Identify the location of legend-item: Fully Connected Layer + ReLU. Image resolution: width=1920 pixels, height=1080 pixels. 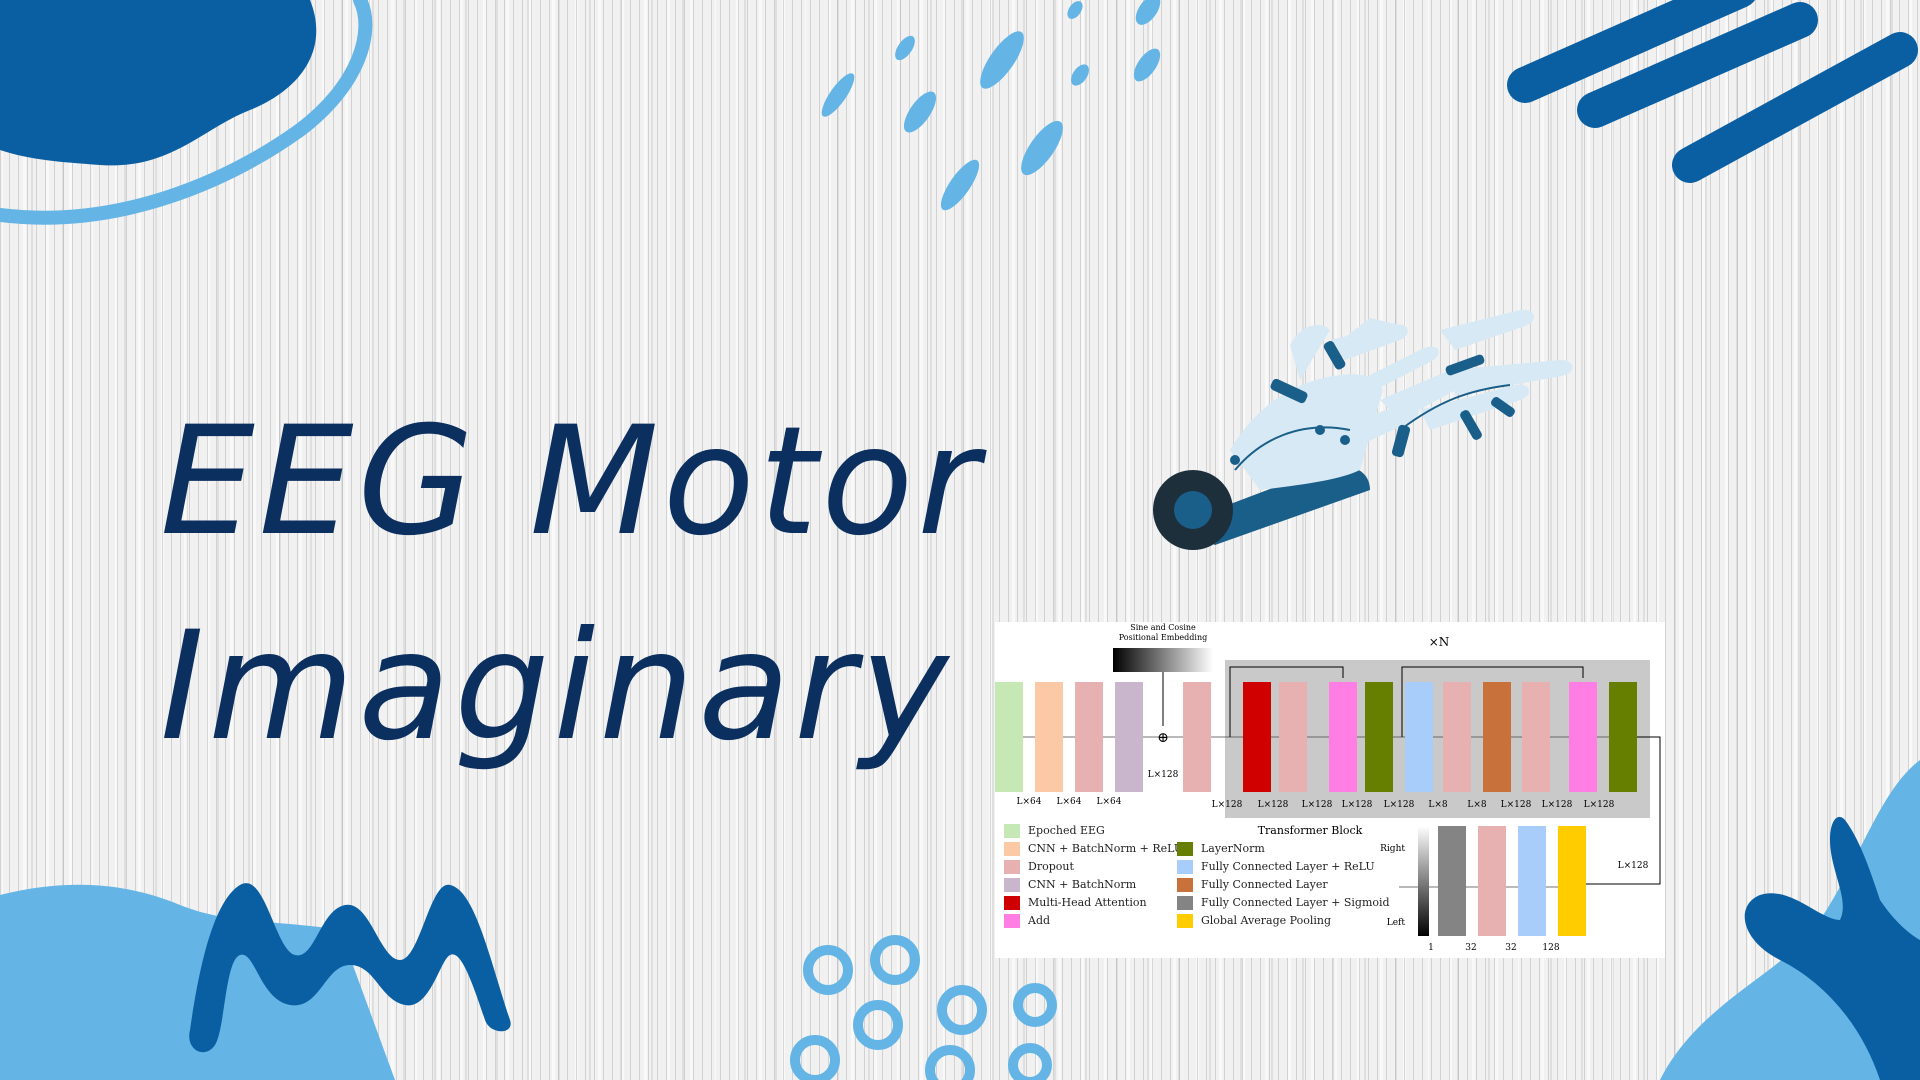
(1276, 867).